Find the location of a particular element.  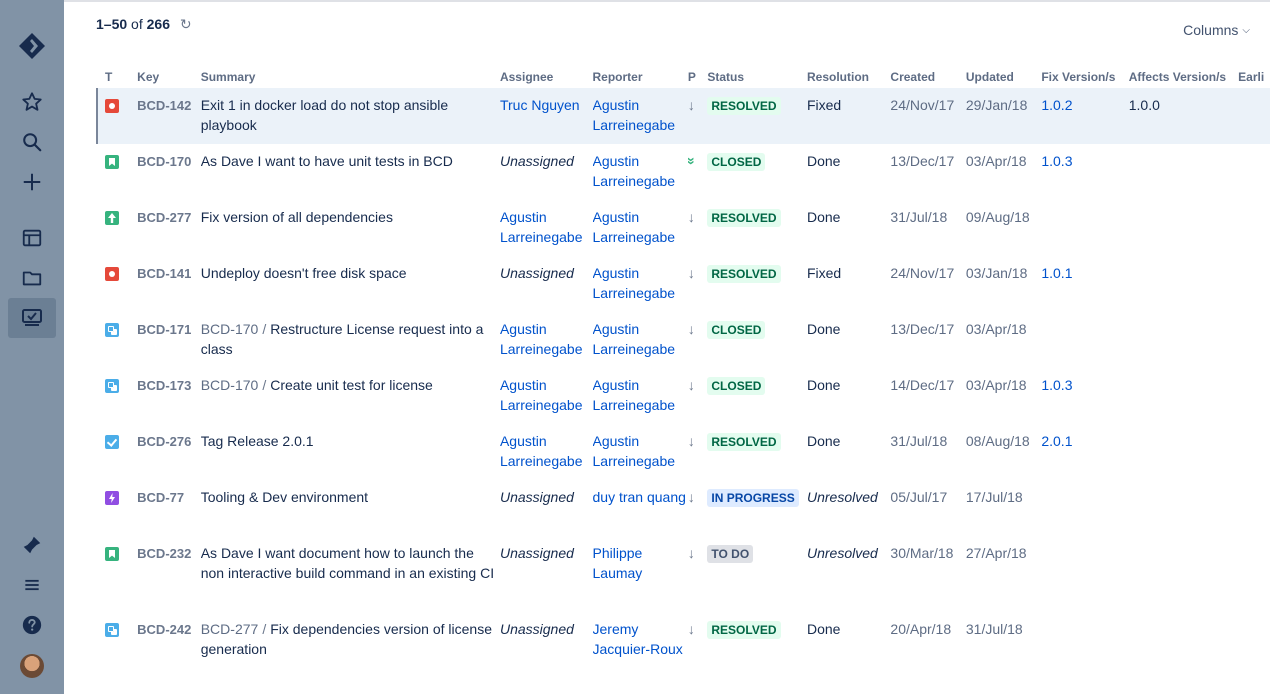

header-earliest: Earli is located at coordinates (1254, 78).